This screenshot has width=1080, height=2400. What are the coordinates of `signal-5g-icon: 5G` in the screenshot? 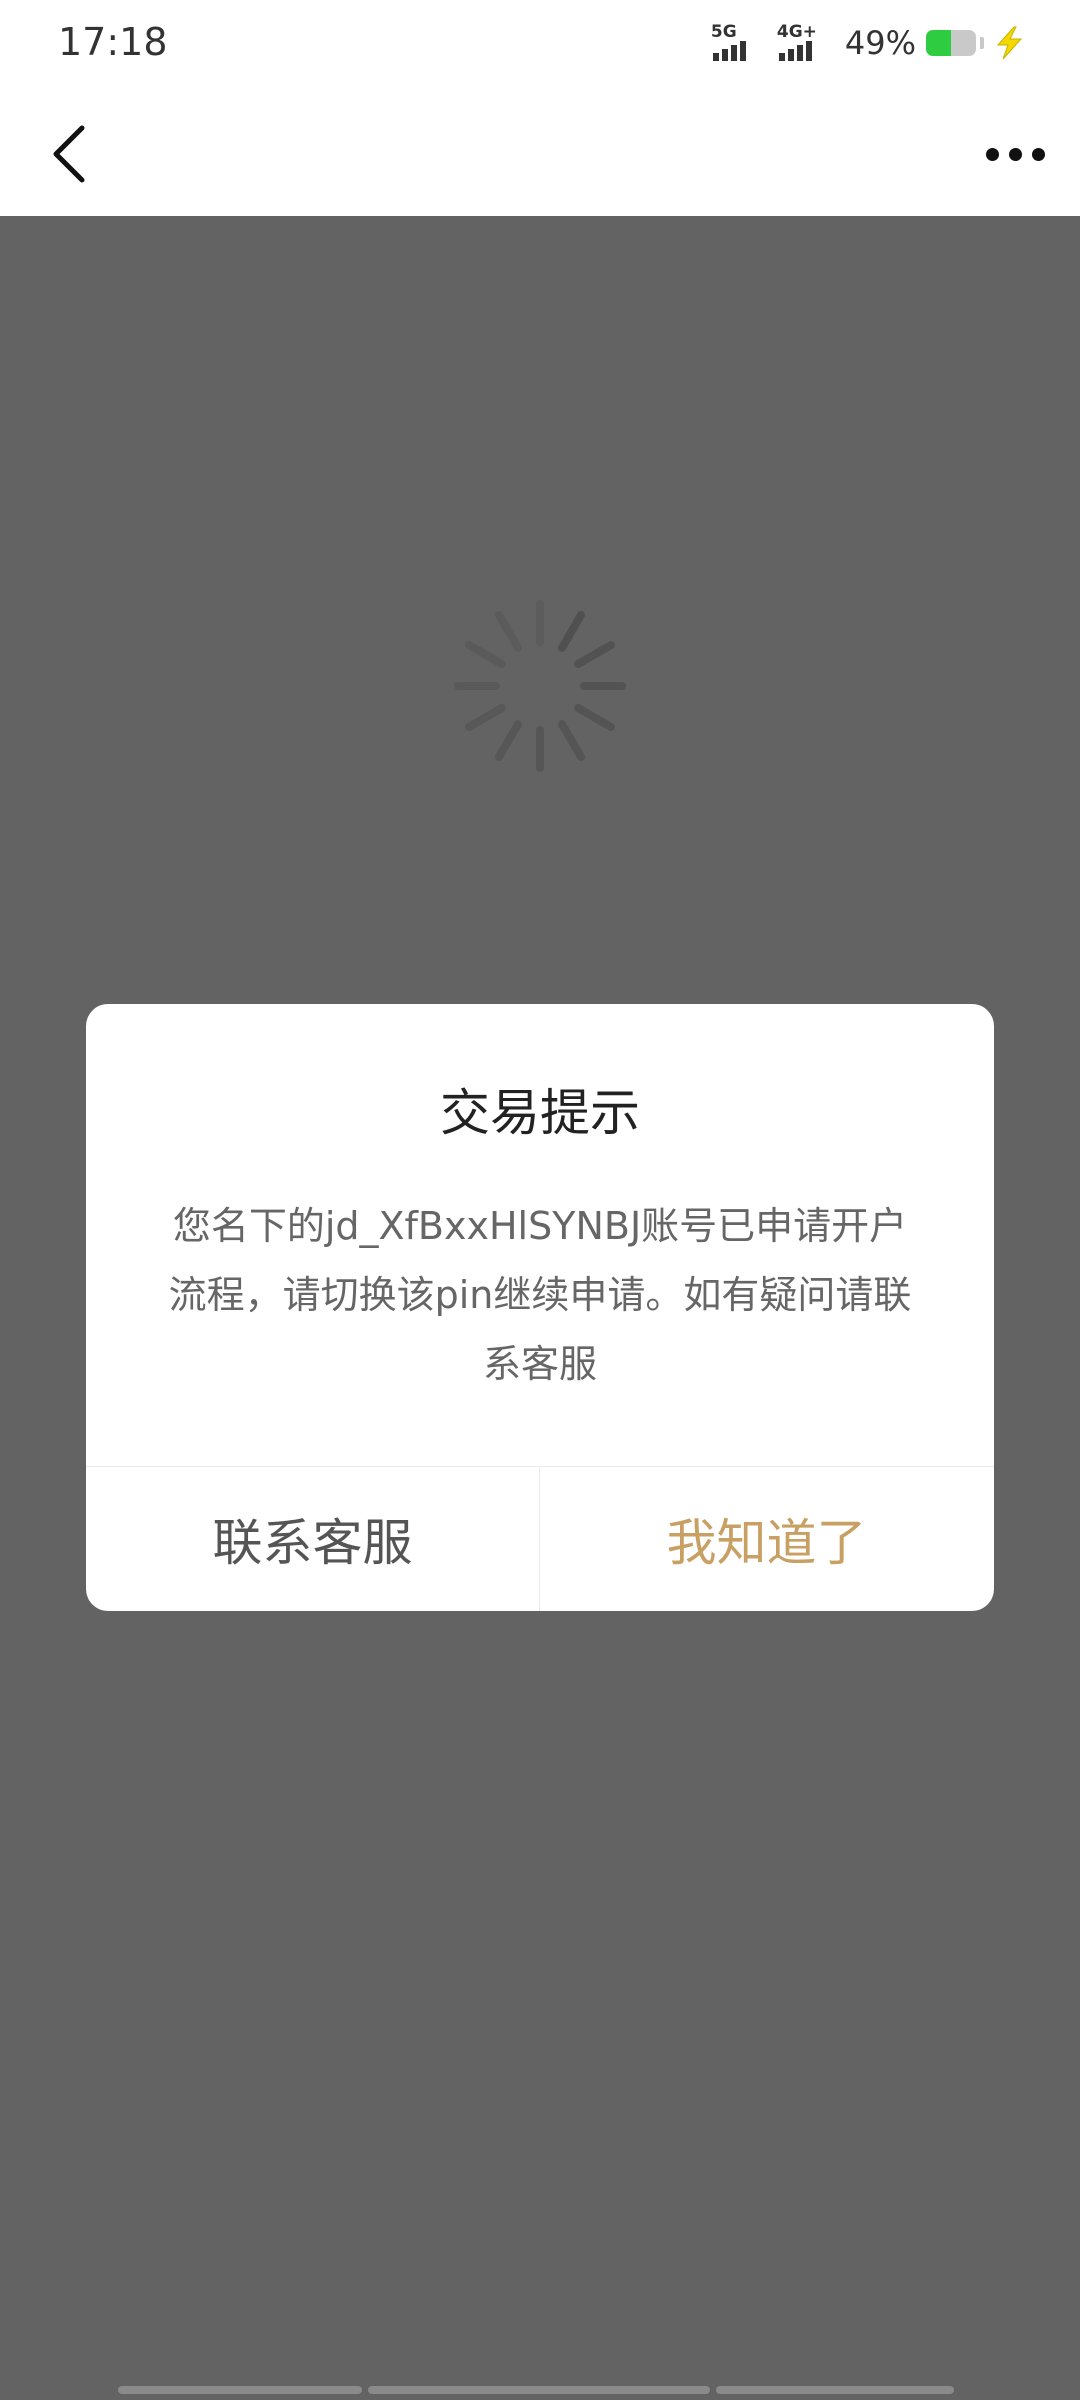 It's located at (736, 43).